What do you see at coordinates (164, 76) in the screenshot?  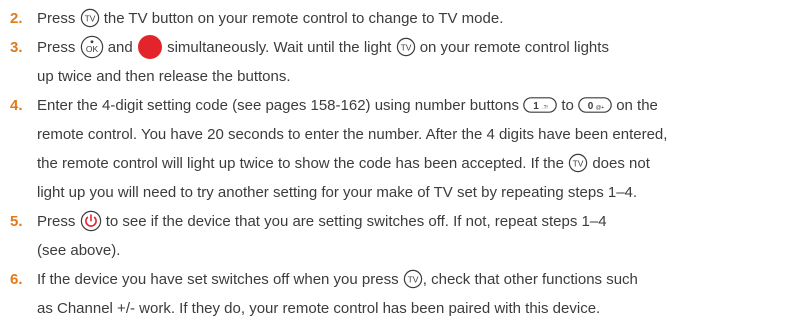 I see `step-line: up twice and then release the buttons.` at bounding box center [164, 76].